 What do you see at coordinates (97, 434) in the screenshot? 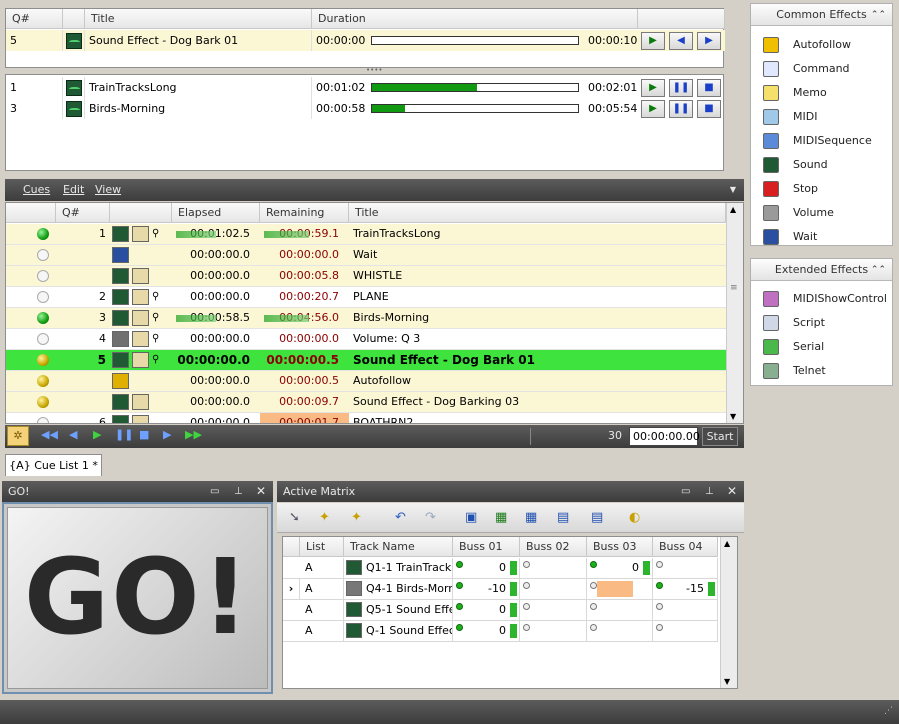
I see `play-icon: ▶` at bounding box center [97, 434].